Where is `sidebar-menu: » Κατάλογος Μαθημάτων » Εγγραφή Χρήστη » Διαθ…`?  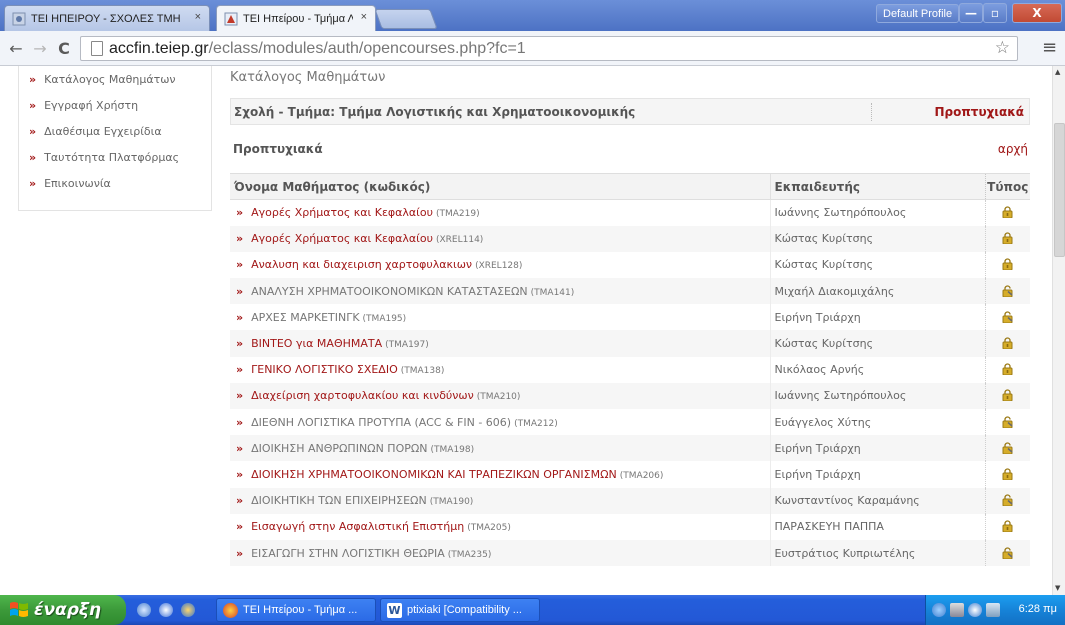 sidebar-menu: » Κατάλογος Μαθημάτων » Εγγραφή Χρήστη » Διαθ… is located at coordinates (115, 138).